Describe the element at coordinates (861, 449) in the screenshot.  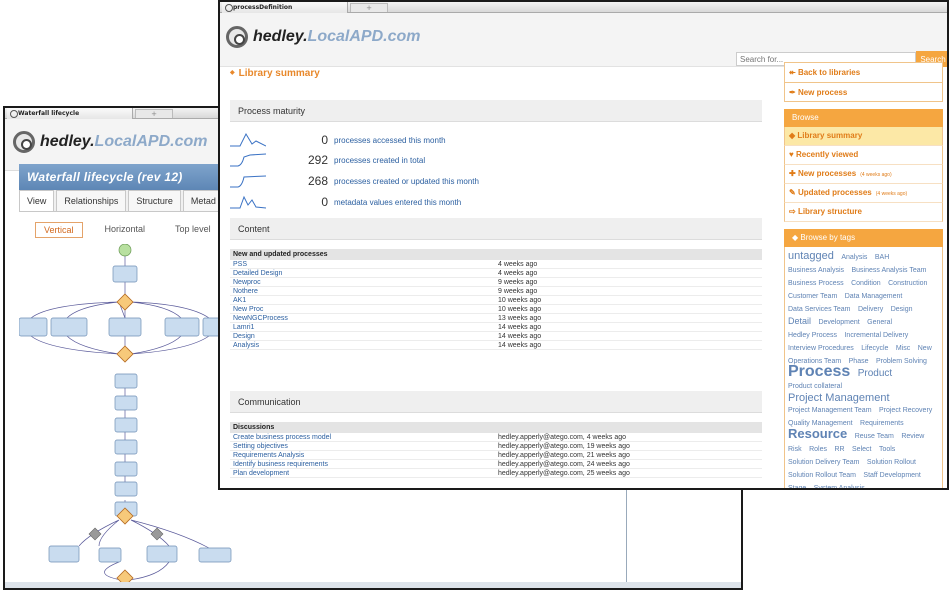
I see `tag-link: Select` at that location.